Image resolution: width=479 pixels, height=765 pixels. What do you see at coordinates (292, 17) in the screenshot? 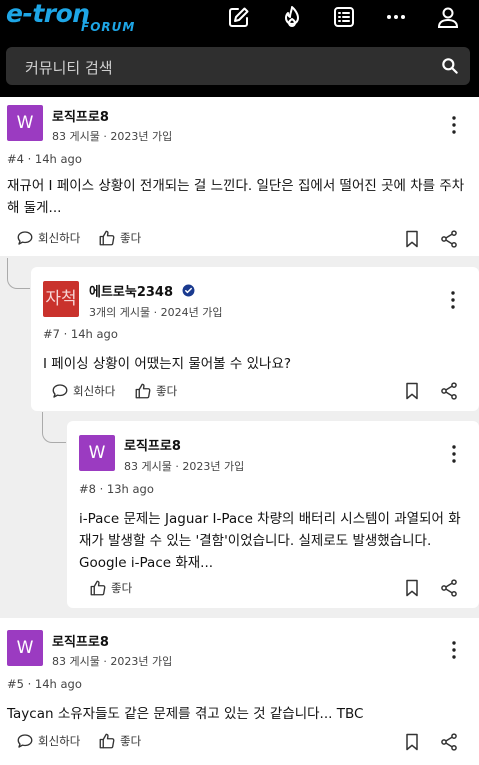
I see `flame-icon` at bounding box center [292, 17].